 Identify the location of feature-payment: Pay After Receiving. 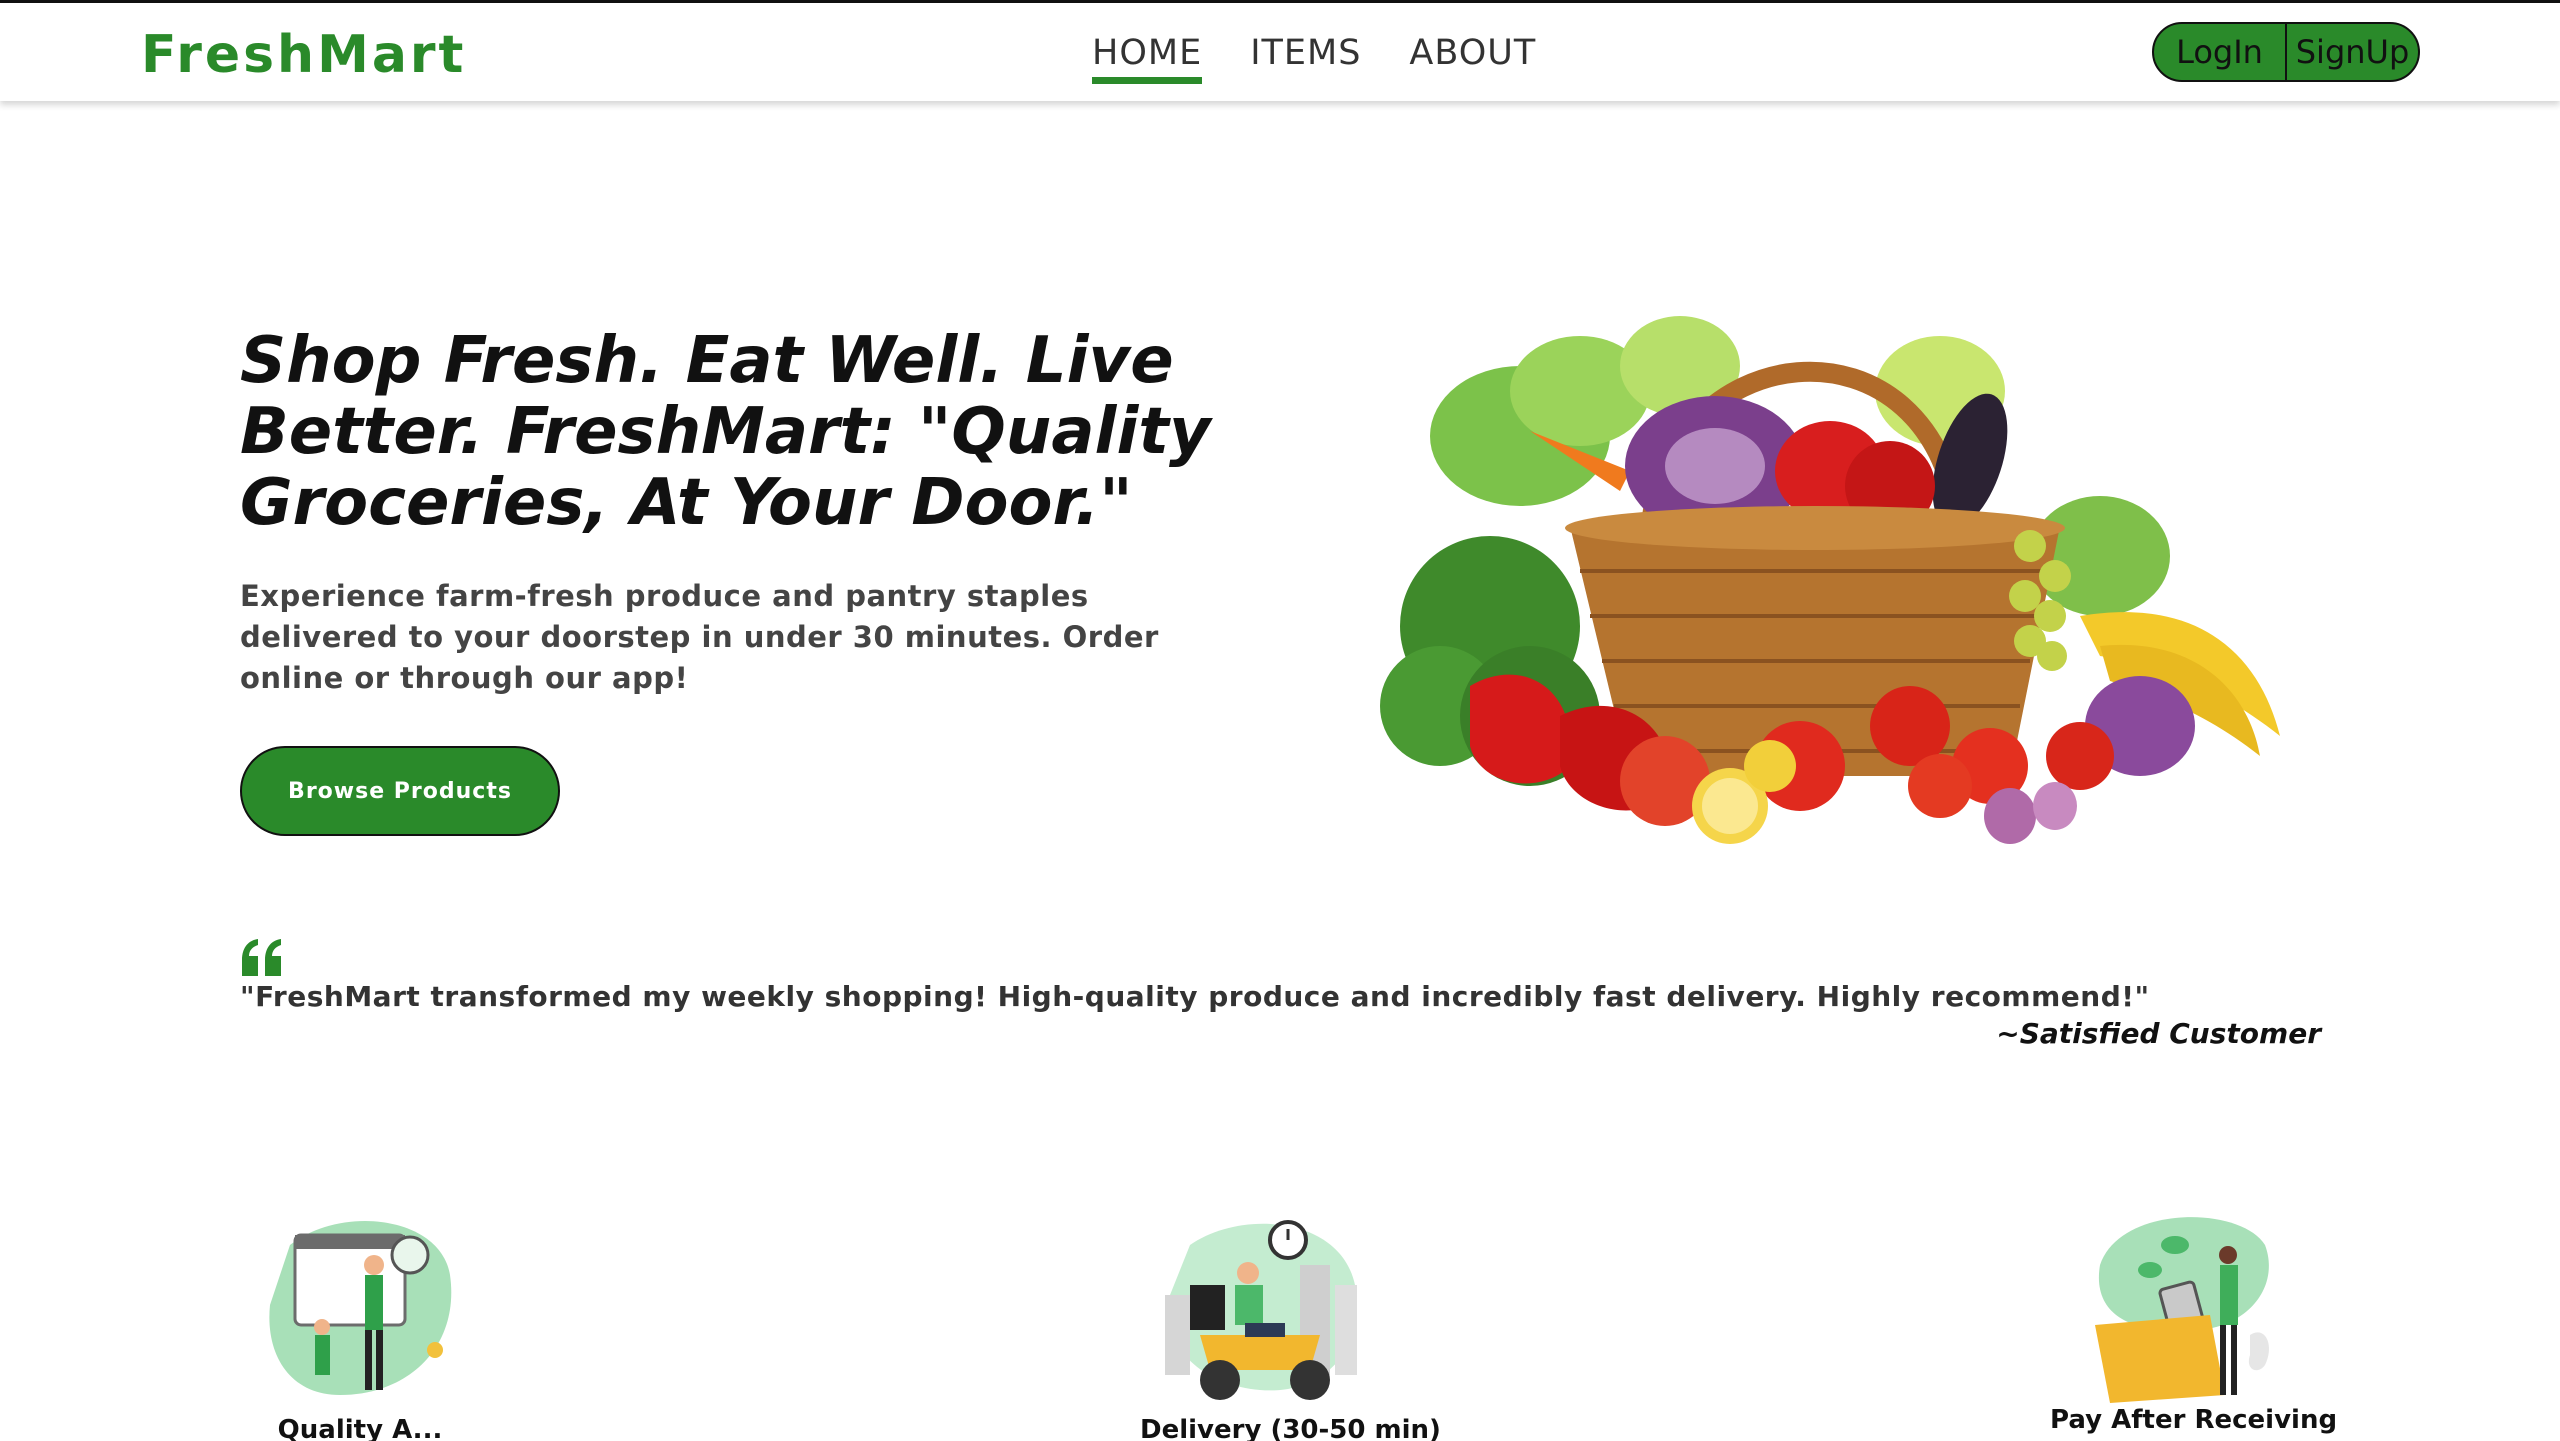
(2194, 1320).